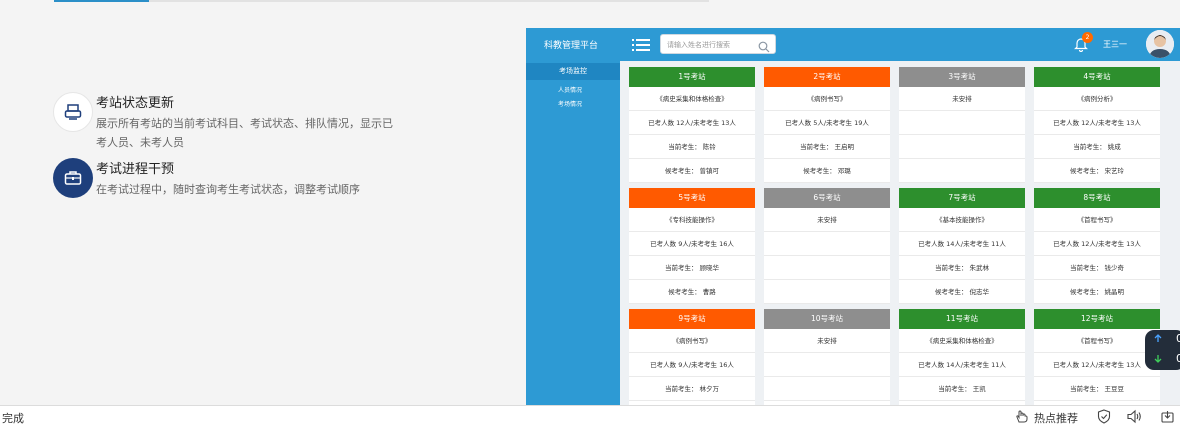  Describe the element at coordinates (1104, 418) in the screenshot. I see `shield-check-icon` at that location.